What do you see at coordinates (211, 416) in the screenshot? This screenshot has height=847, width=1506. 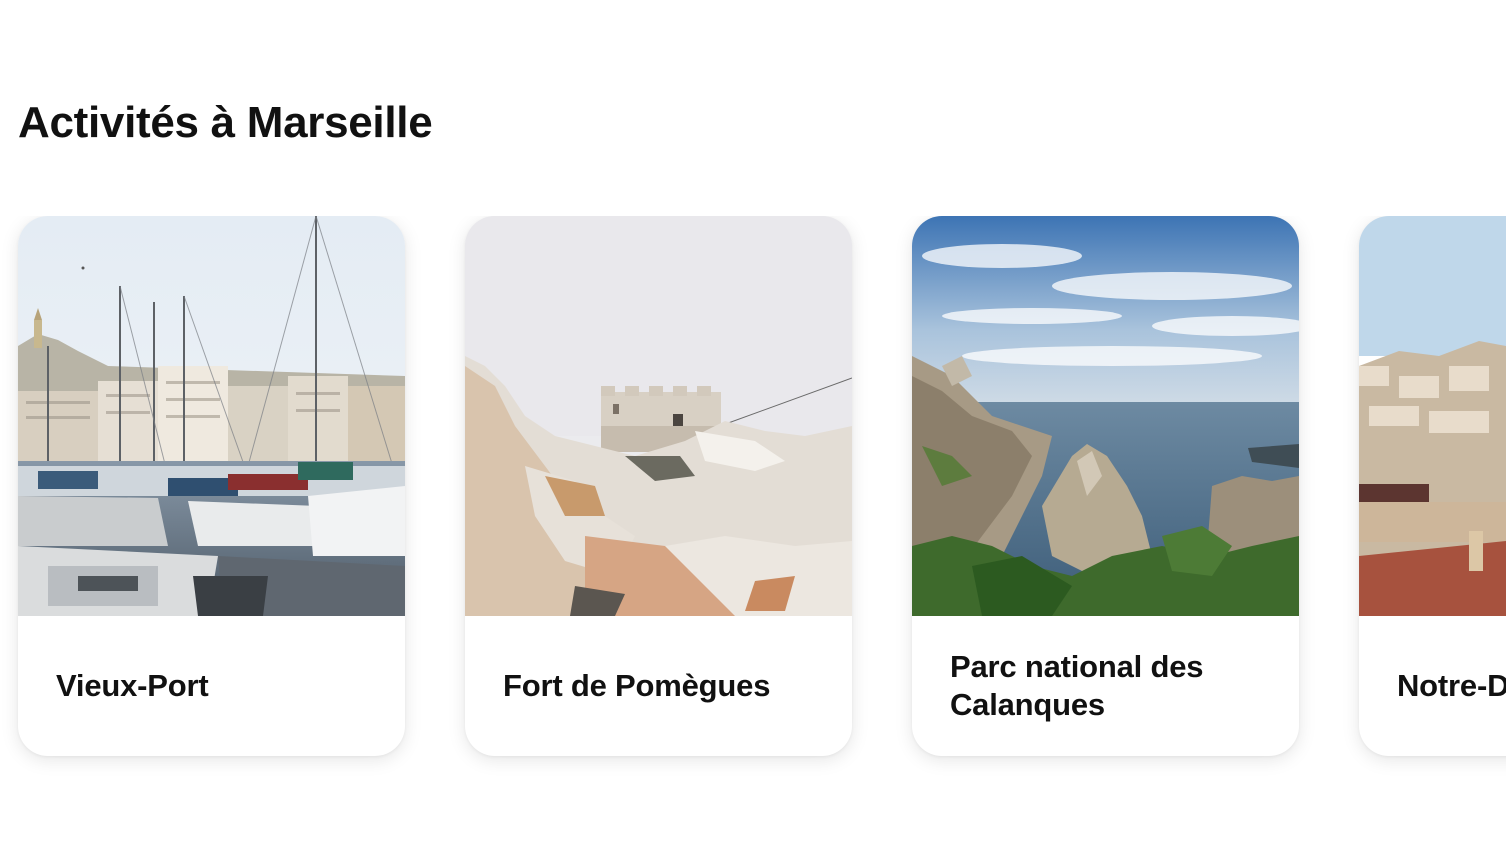 I see `vieux-port-image` at bounding box center [211, 416].